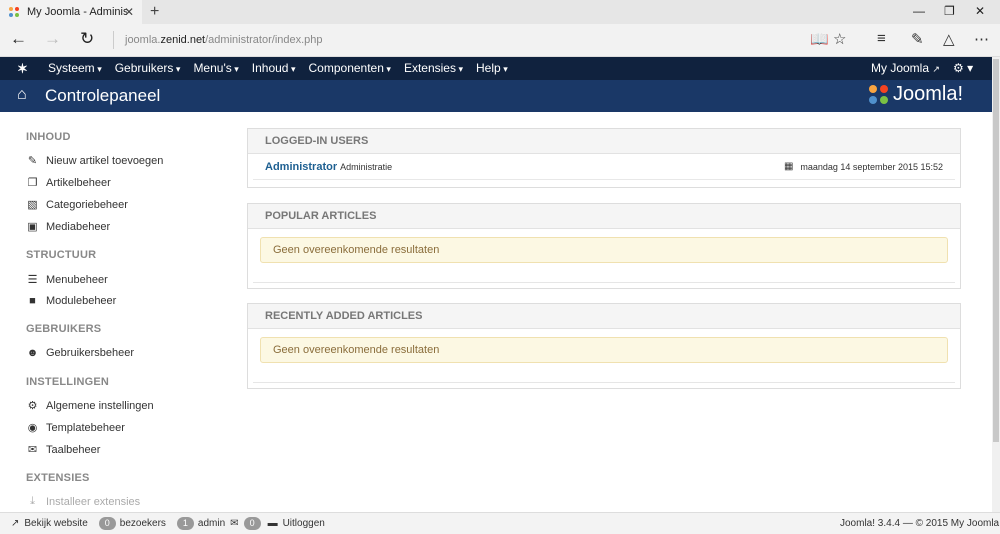 Image resolution: width=1000 pixels, height=534 pixels. I want to click on menu-componenten: Componenten, so click(350, 68).